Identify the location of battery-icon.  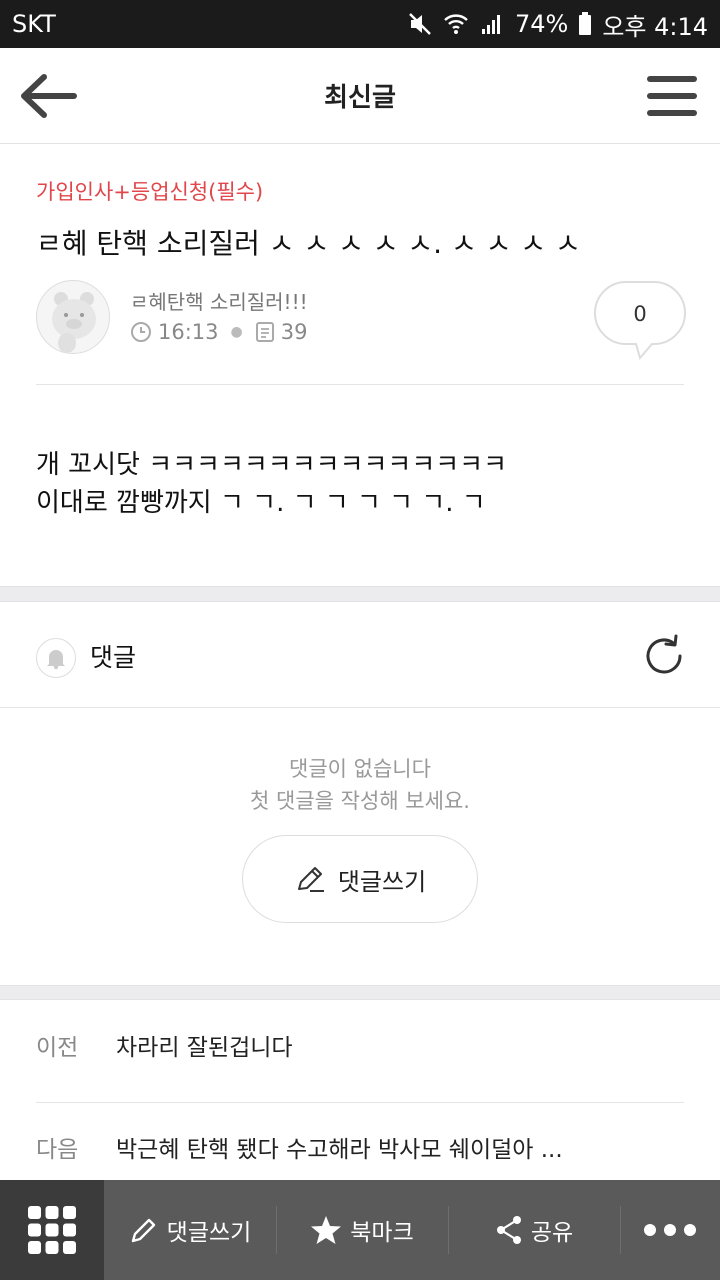
(585, 24).